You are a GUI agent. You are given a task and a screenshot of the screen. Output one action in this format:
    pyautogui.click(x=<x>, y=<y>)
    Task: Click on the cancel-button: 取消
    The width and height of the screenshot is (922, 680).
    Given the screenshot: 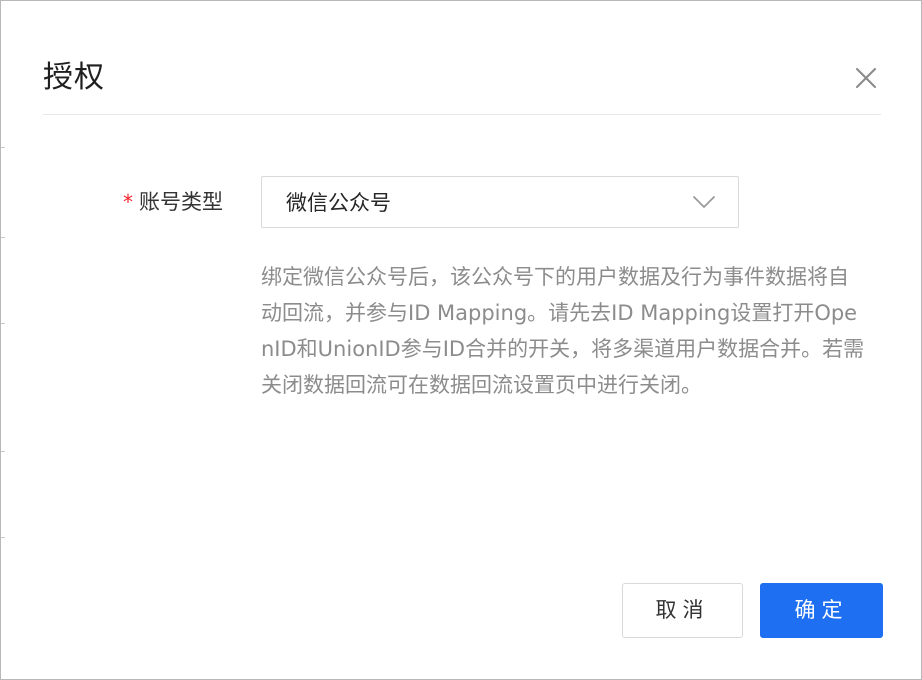 What is the action you would take?
    pyautogui.click(x=682, y=610)
    